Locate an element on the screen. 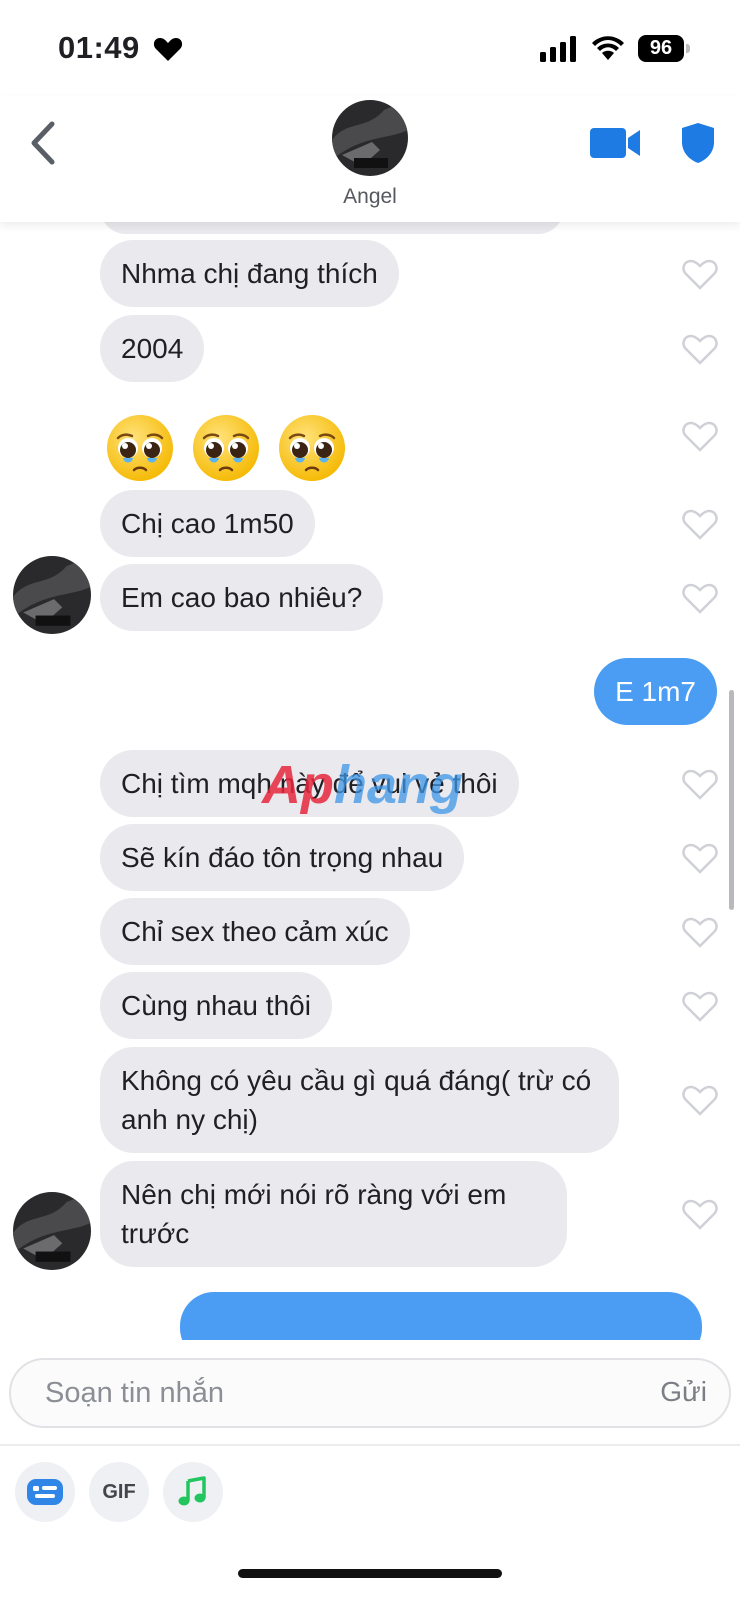  video-camera-icon is located at coordinates (616, 143).